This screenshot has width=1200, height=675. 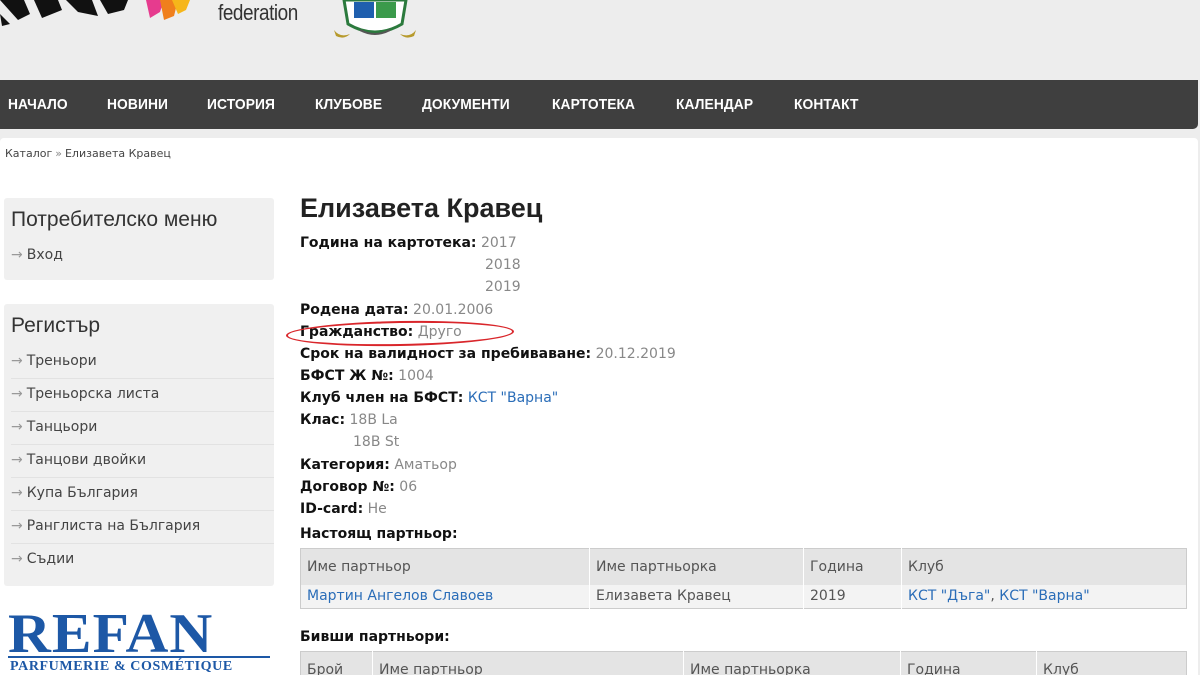 What do you see at coordinates (44, 255) in the screenshot?
I see `sidebar-item-label: Вход` at bounding box center [44, 255].